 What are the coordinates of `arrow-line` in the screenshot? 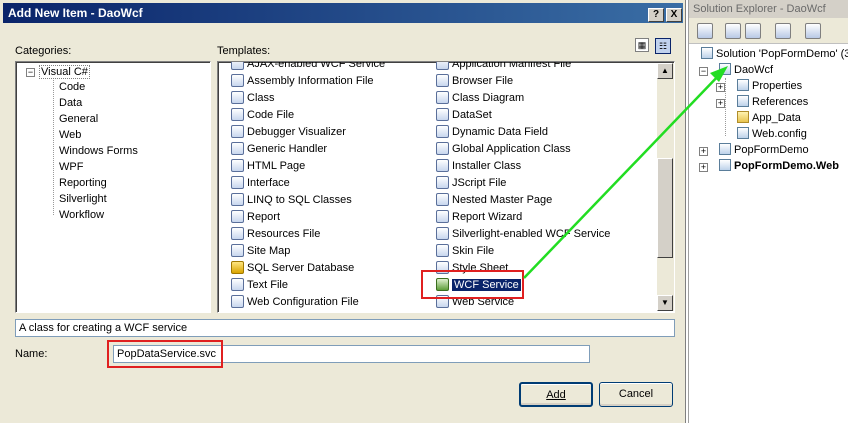 It's located at (623, 175).